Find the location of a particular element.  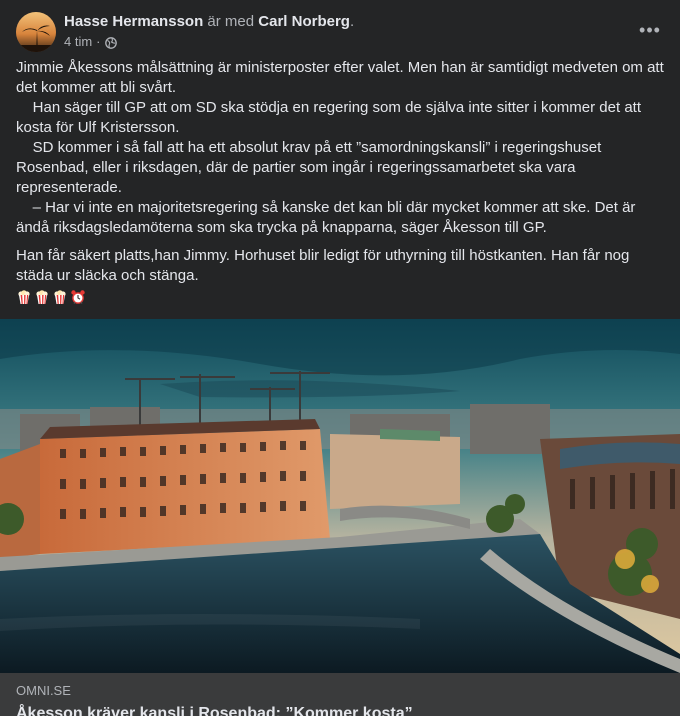

author-name: Hasse Hermansson is located at coordinates (133, 21).